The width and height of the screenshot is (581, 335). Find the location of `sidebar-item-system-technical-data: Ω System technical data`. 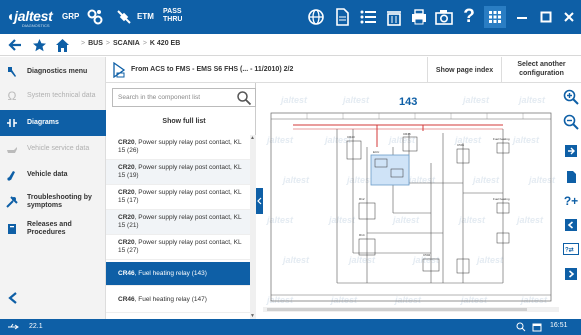

sidebar-item-system-technical-data: Ω System technical data is located at coordinates (53, 96).